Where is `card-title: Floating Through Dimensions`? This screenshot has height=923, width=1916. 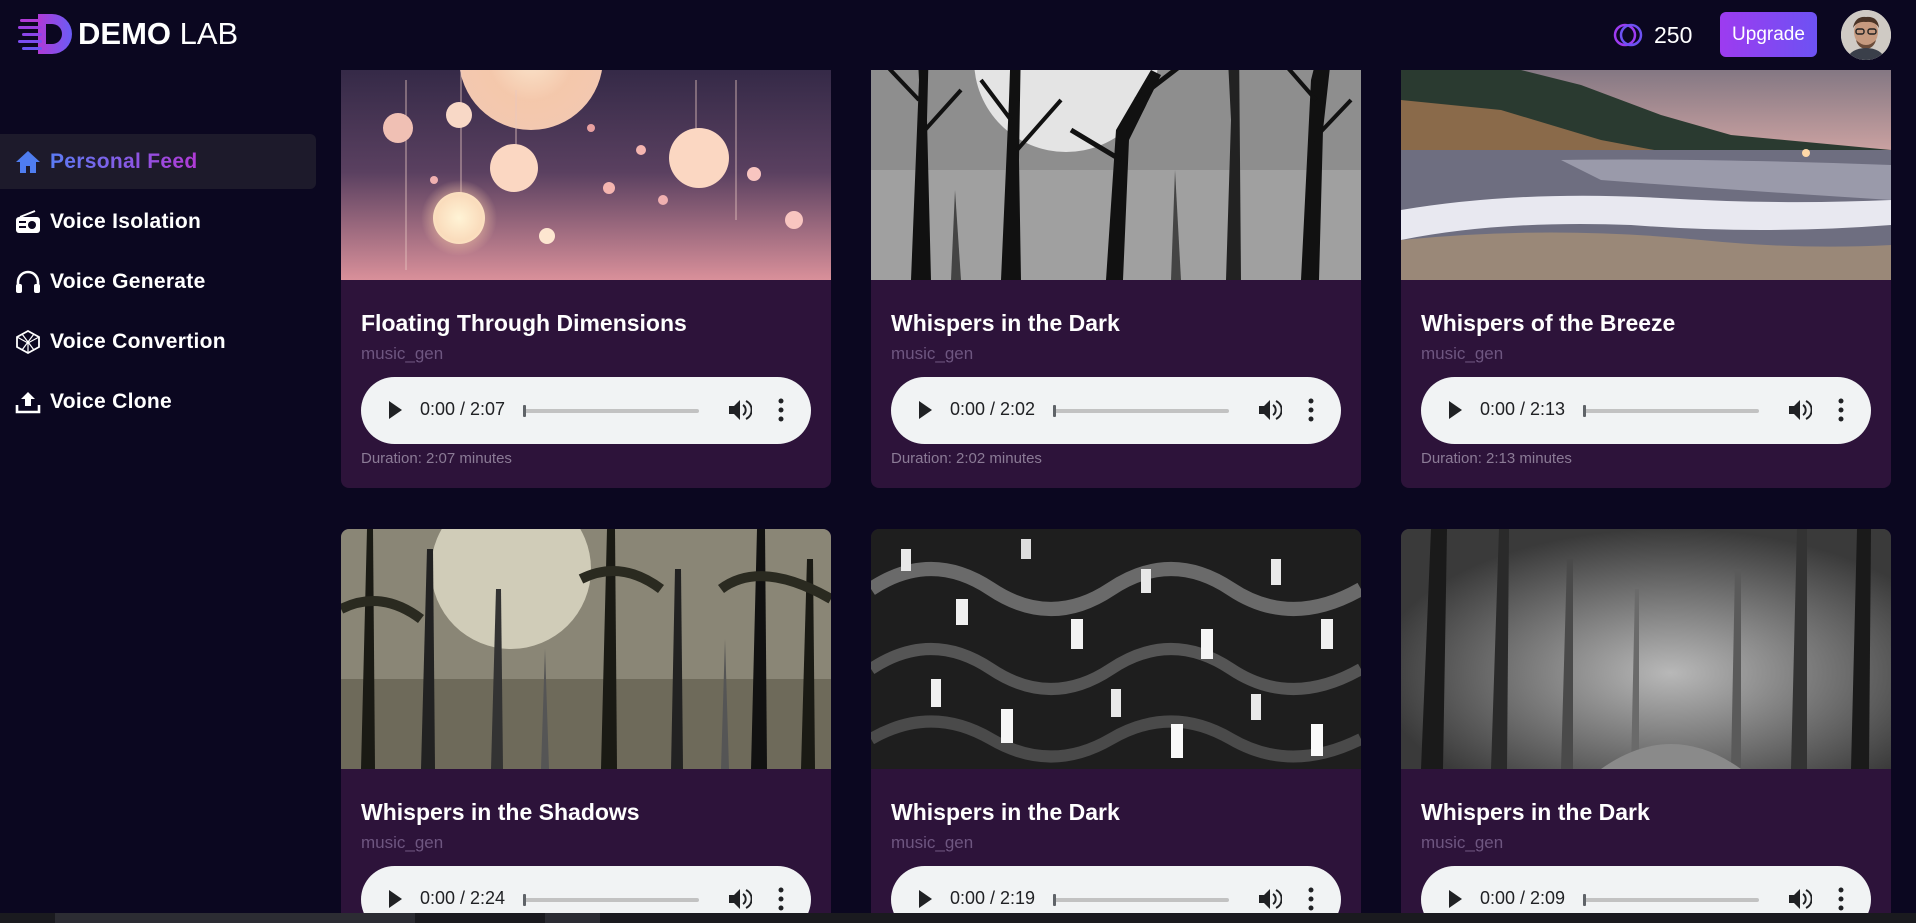
card-title: Floating Through Dimensions is located at coordinates (524, 323).